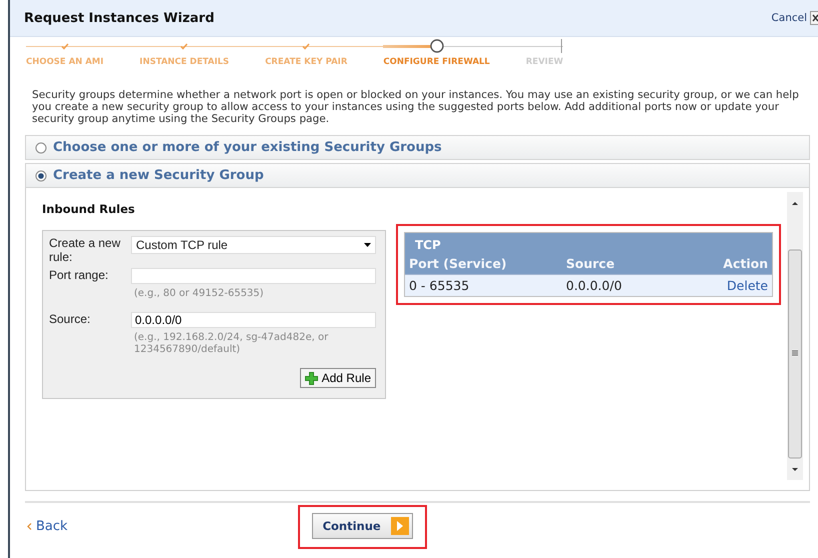 The width and height of the screenshot is (818, 558). I want to click on current-step-icon, so click(437, 46).